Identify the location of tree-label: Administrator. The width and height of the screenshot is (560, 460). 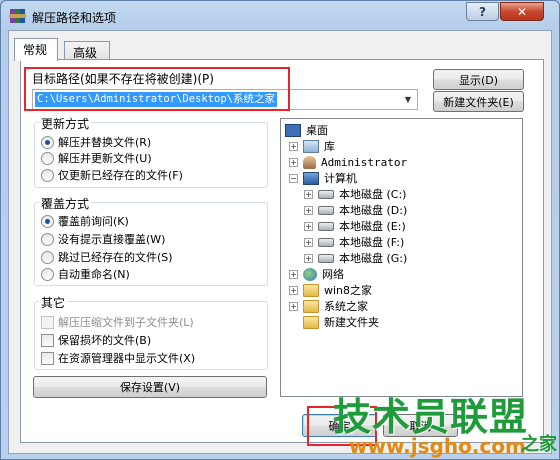
(364, 162).